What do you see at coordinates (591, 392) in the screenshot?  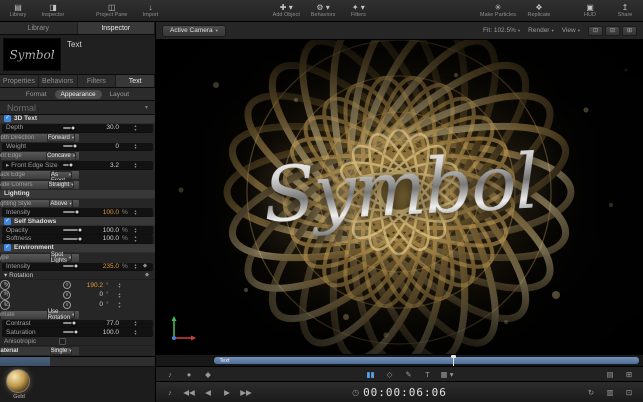 I see `loop-icon: ↻` at bounding box center [591, 392].